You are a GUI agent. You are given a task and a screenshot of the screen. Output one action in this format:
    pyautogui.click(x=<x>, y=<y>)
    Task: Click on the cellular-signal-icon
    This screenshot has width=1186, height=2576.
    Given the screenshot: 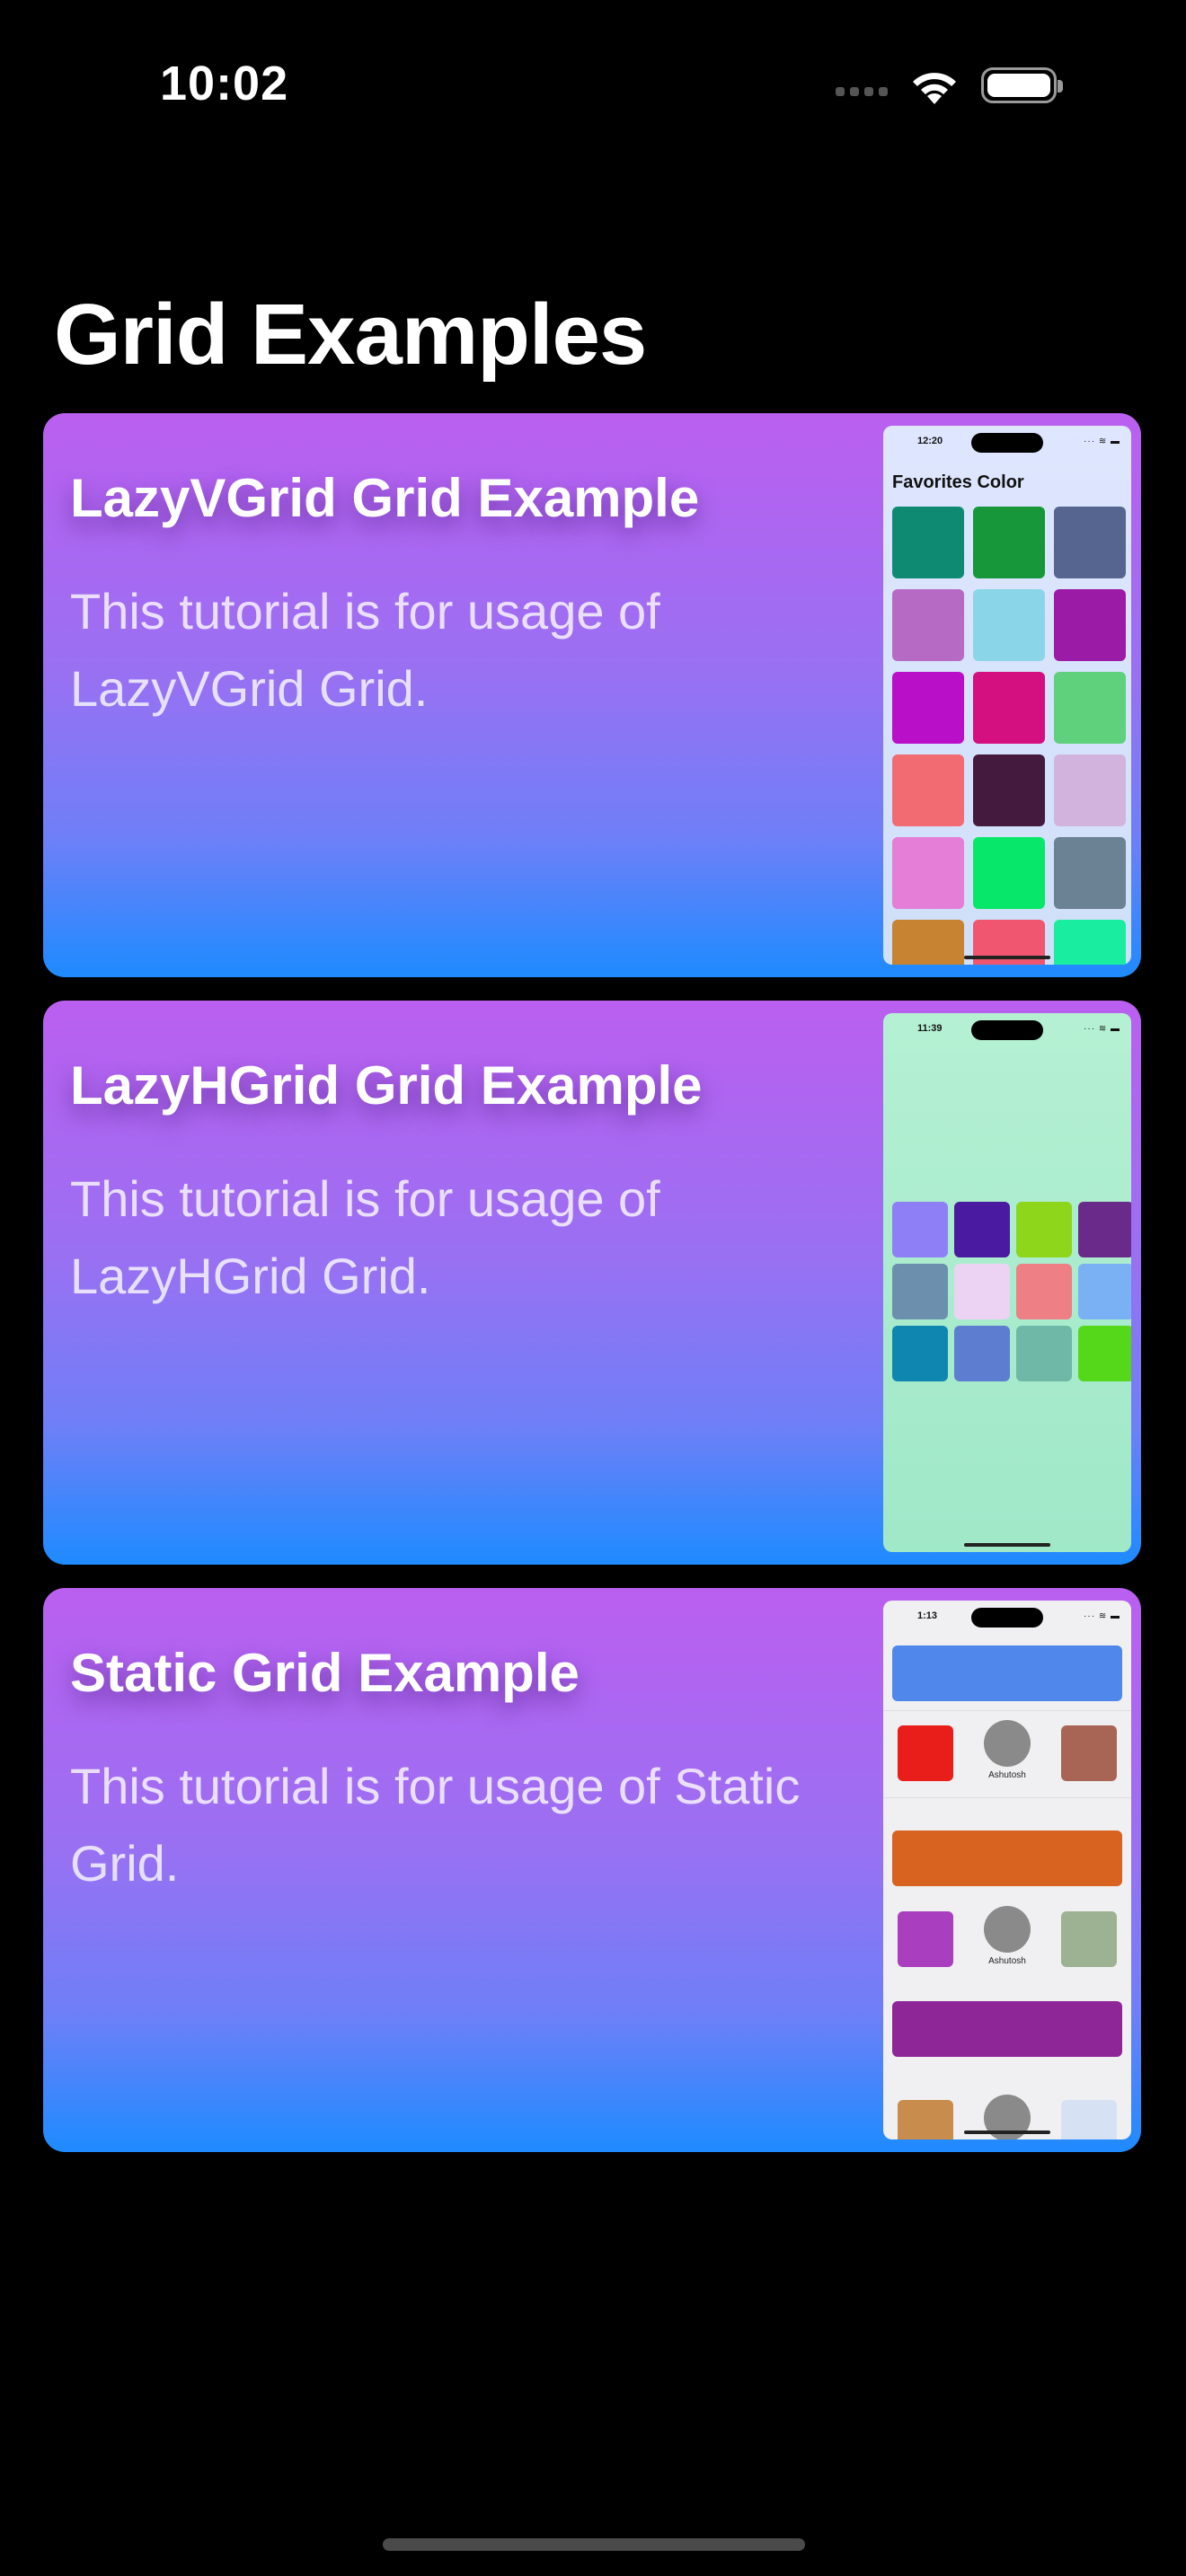 What is the action you would take?
    pyautogui.click(x=862, y=91)
    